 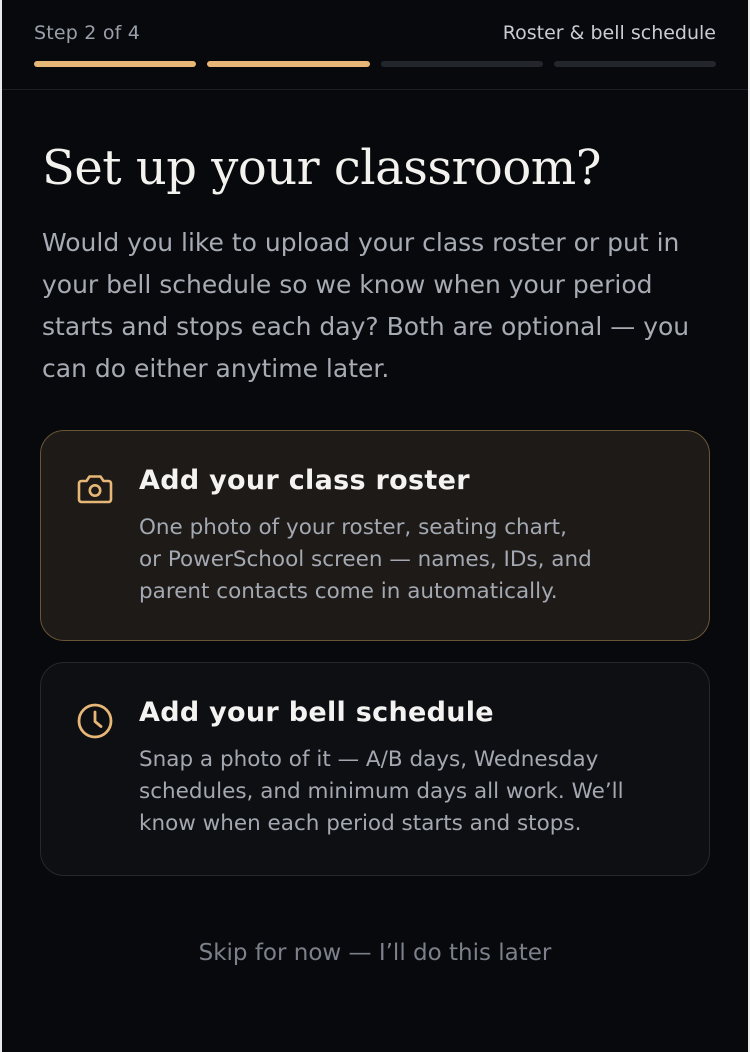 What do you see at coordinates (365, 559) in the screenshot?
I see `card-description-line: or PowerSchool screen — names, IDs, and` at bounding box center [365, 559].